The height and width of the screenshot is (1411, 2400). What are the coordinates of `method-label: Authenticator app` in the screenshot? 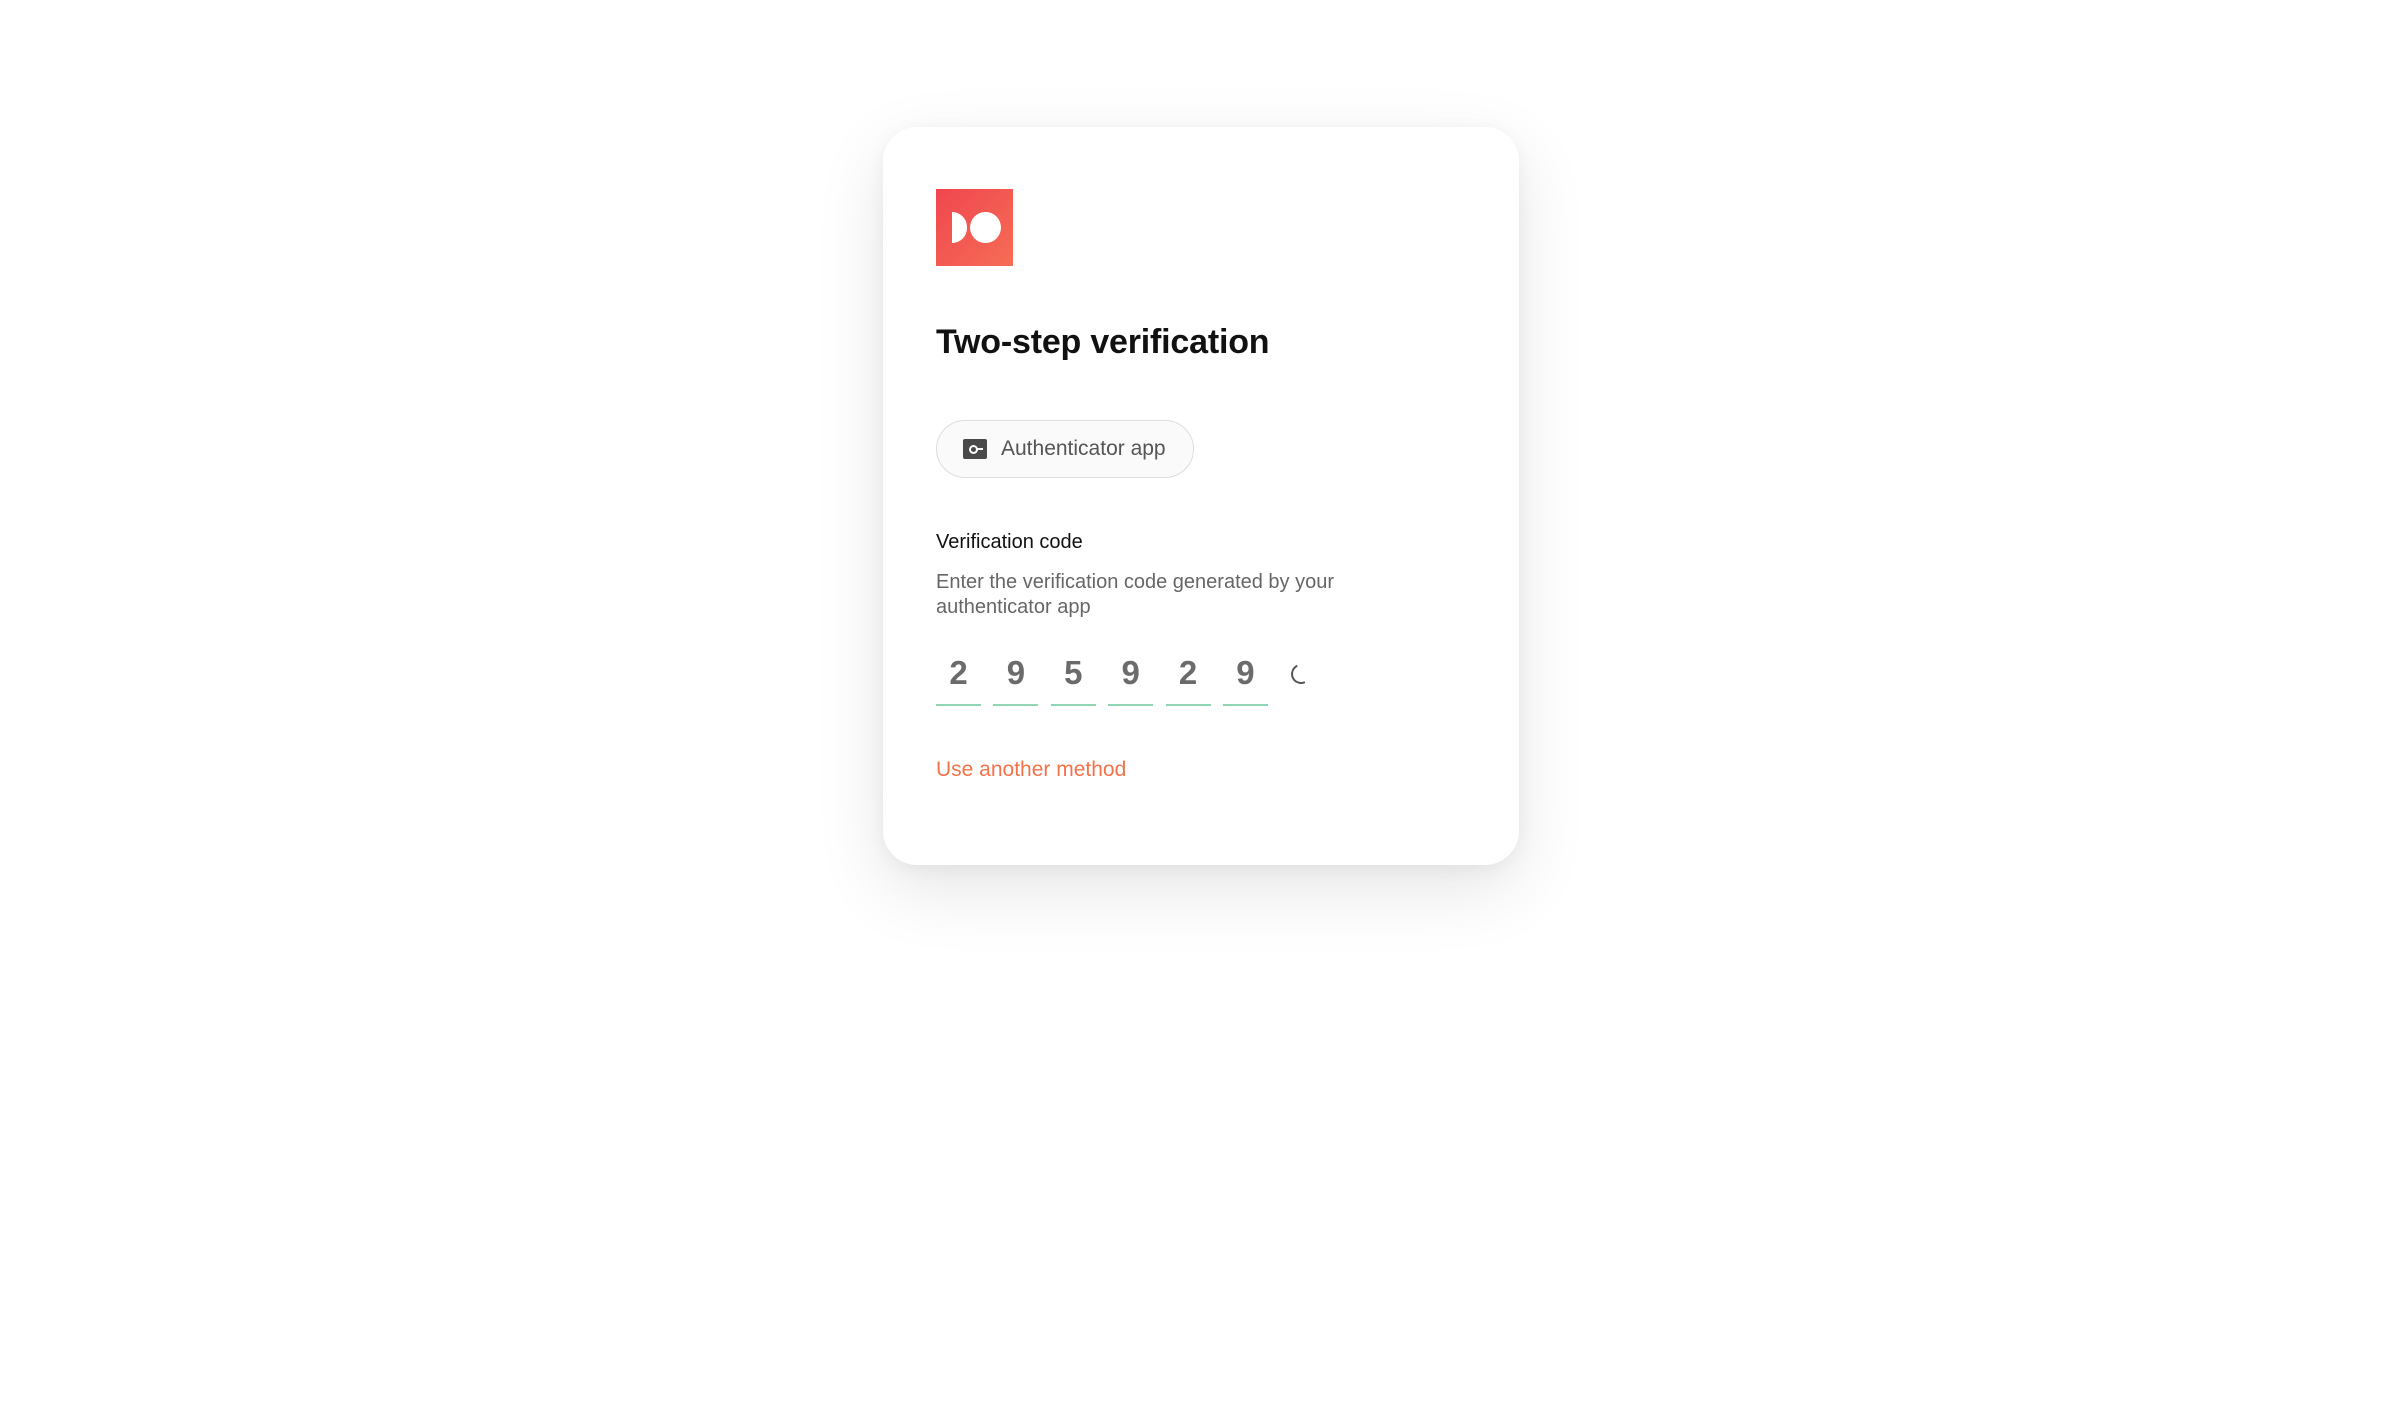 It's located at (1083, 448).